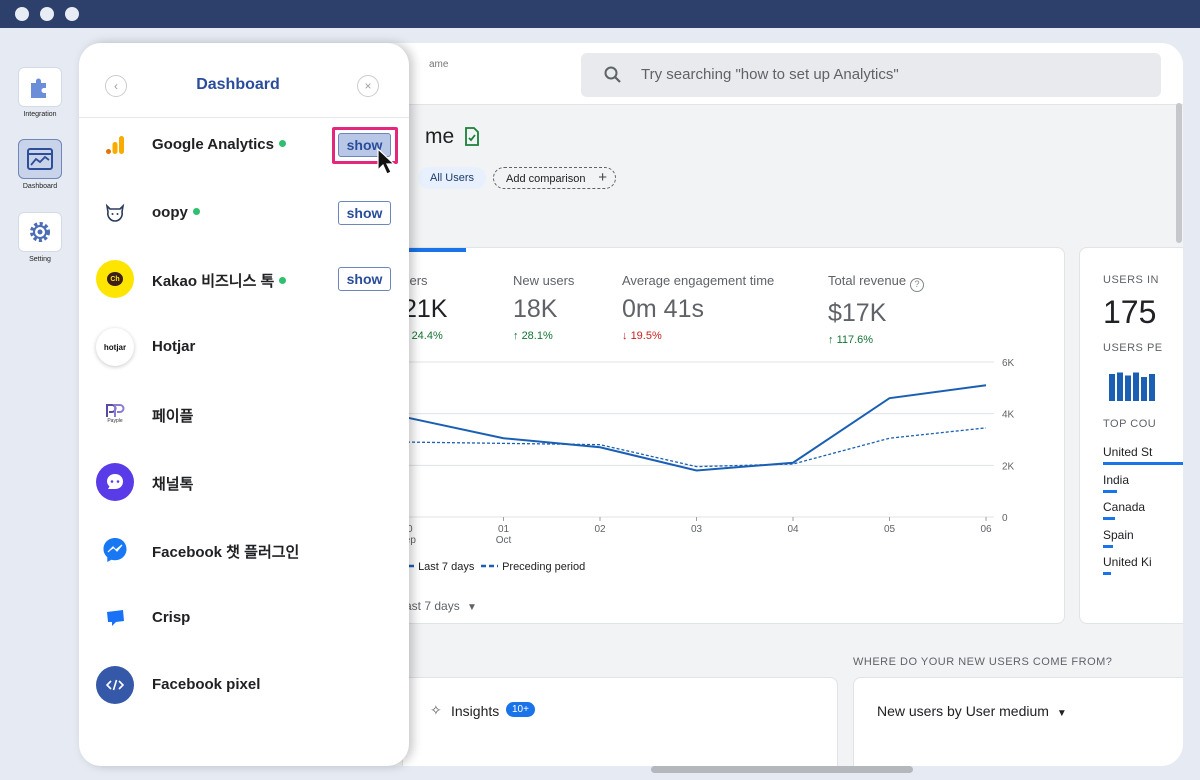 This screenshot has height=780, width=1200. Describe the element at coordinates (1130, 424) in the screenshot. I see `top-countries-title: TOP COU` at that location.